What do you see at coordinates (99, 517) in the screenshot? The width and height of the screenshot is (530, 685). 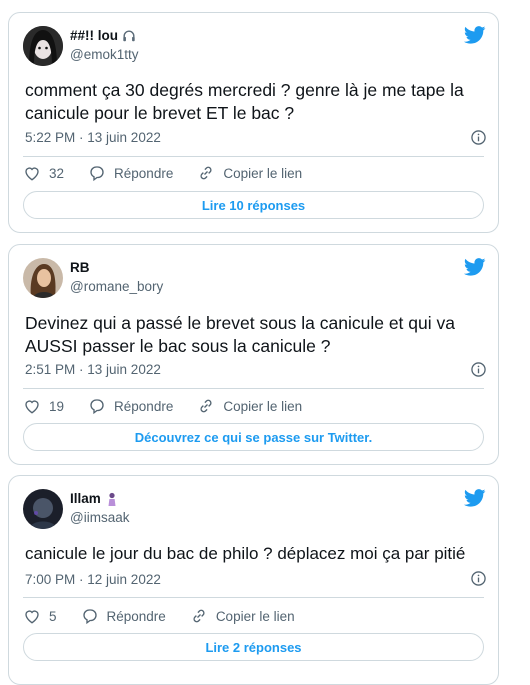 I see `author-handle: @iimsaak` at bounding box center [99, 517].